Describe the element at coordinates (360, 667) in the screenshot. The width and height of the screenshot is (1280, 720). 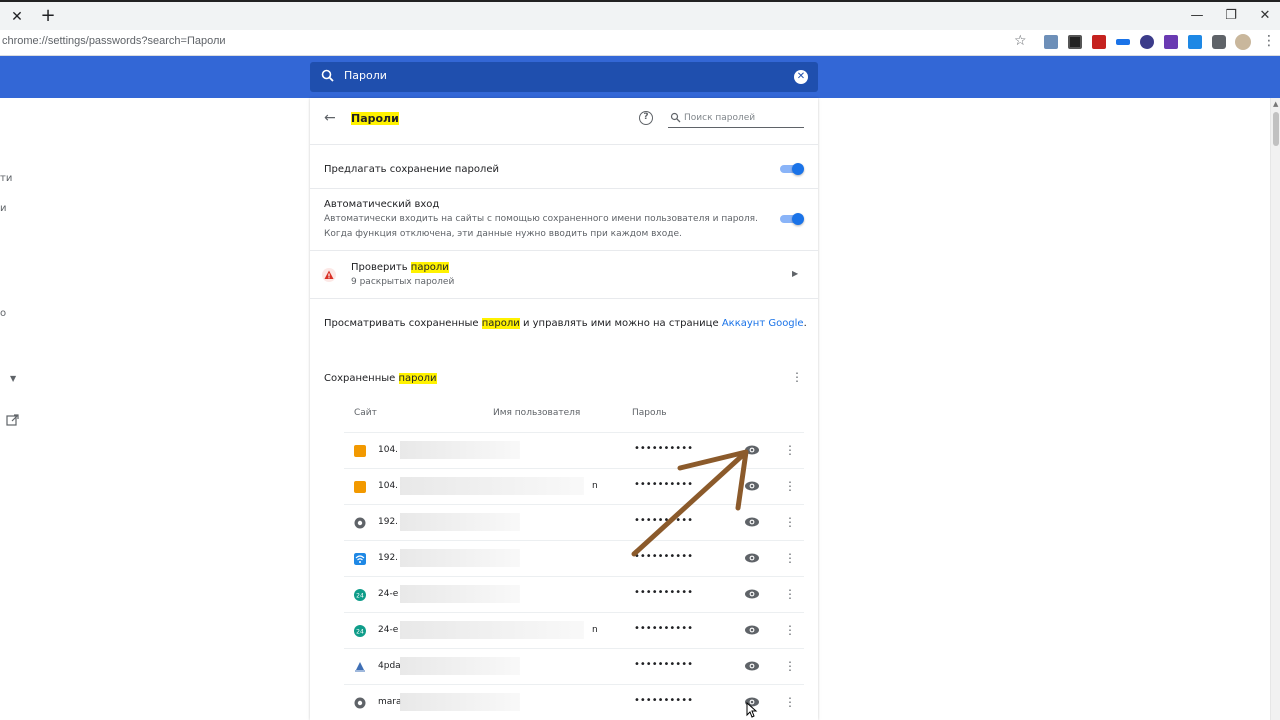
I see `site-4pda-icon` at that location.